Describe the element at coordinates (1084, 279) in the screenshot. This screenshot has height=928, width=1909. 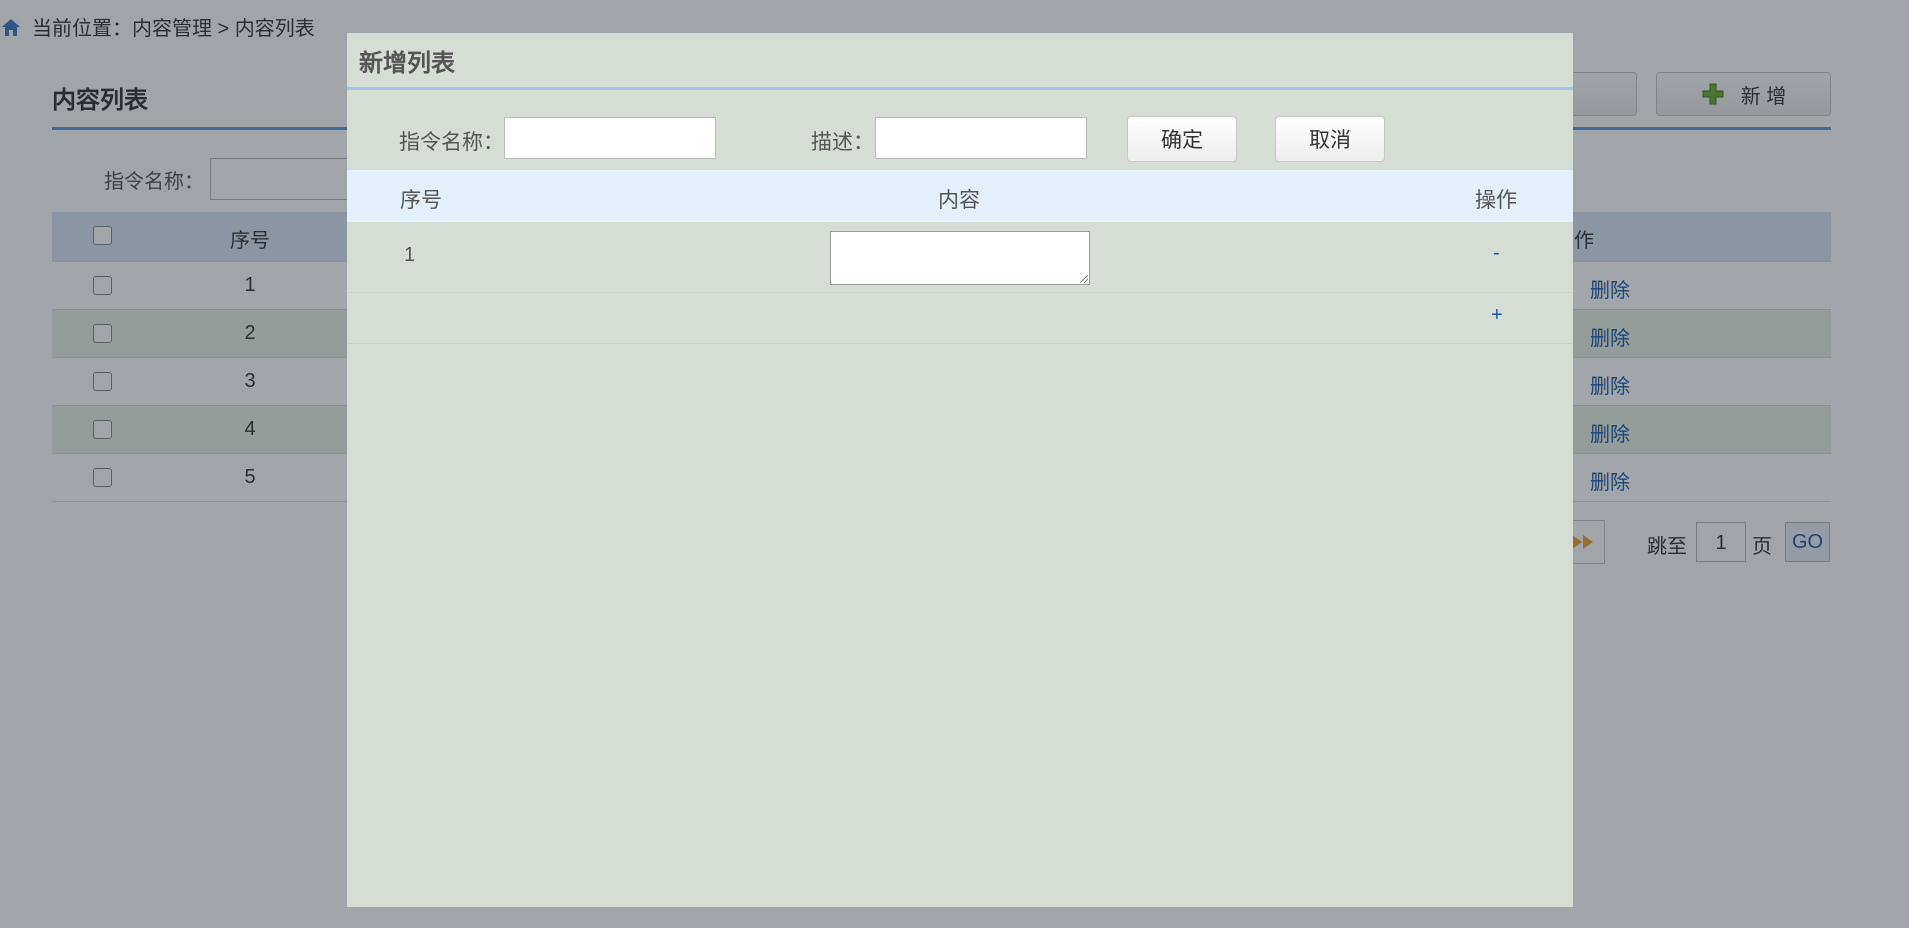
I see `resize-grip-icon` at that location.